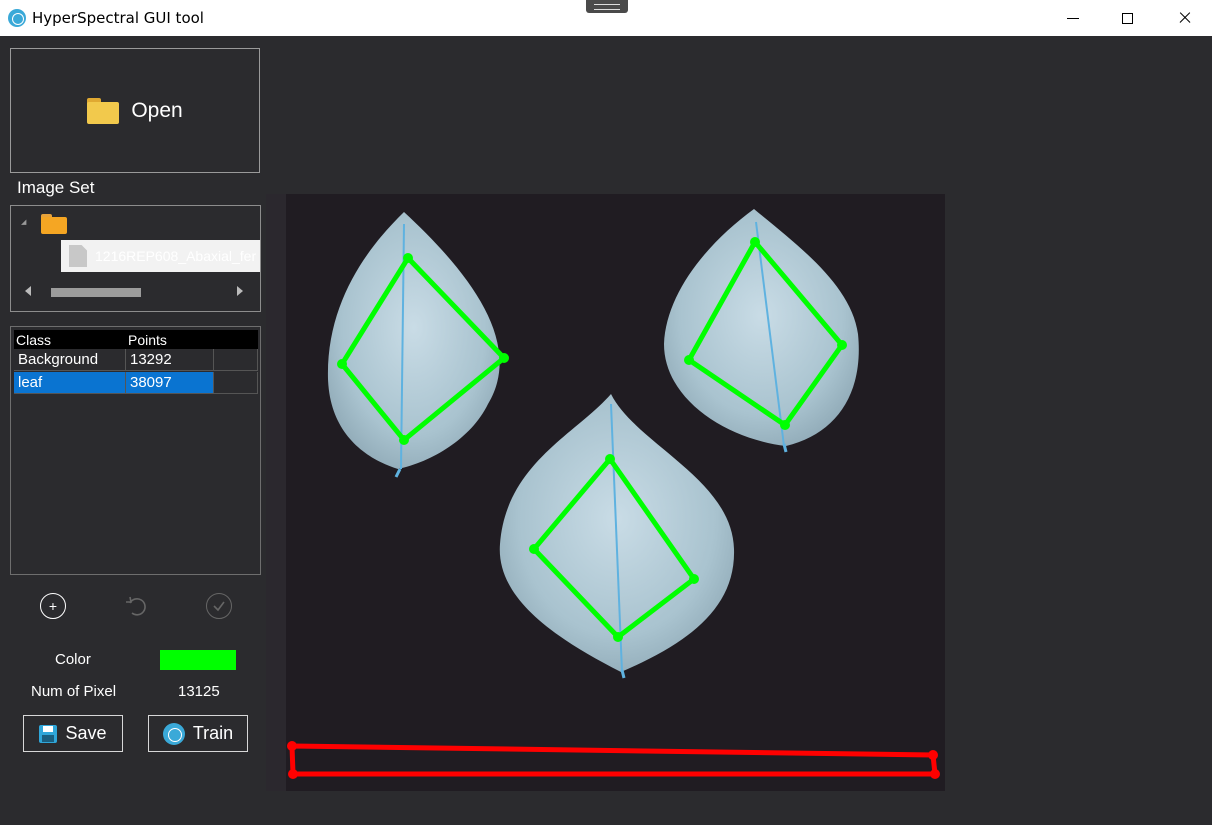  Describe the element at coordinates (103, 110) in the screenshot. I see `folder-icon` at that location.